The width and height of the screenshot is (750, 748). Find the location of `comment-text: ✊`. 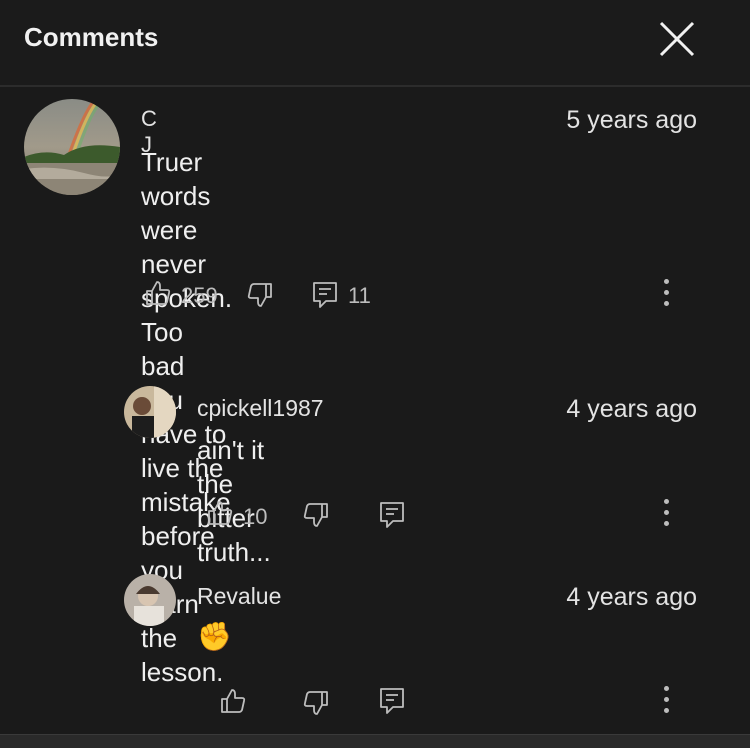

comment-text: ✊ is located at coordinates (214, 637).